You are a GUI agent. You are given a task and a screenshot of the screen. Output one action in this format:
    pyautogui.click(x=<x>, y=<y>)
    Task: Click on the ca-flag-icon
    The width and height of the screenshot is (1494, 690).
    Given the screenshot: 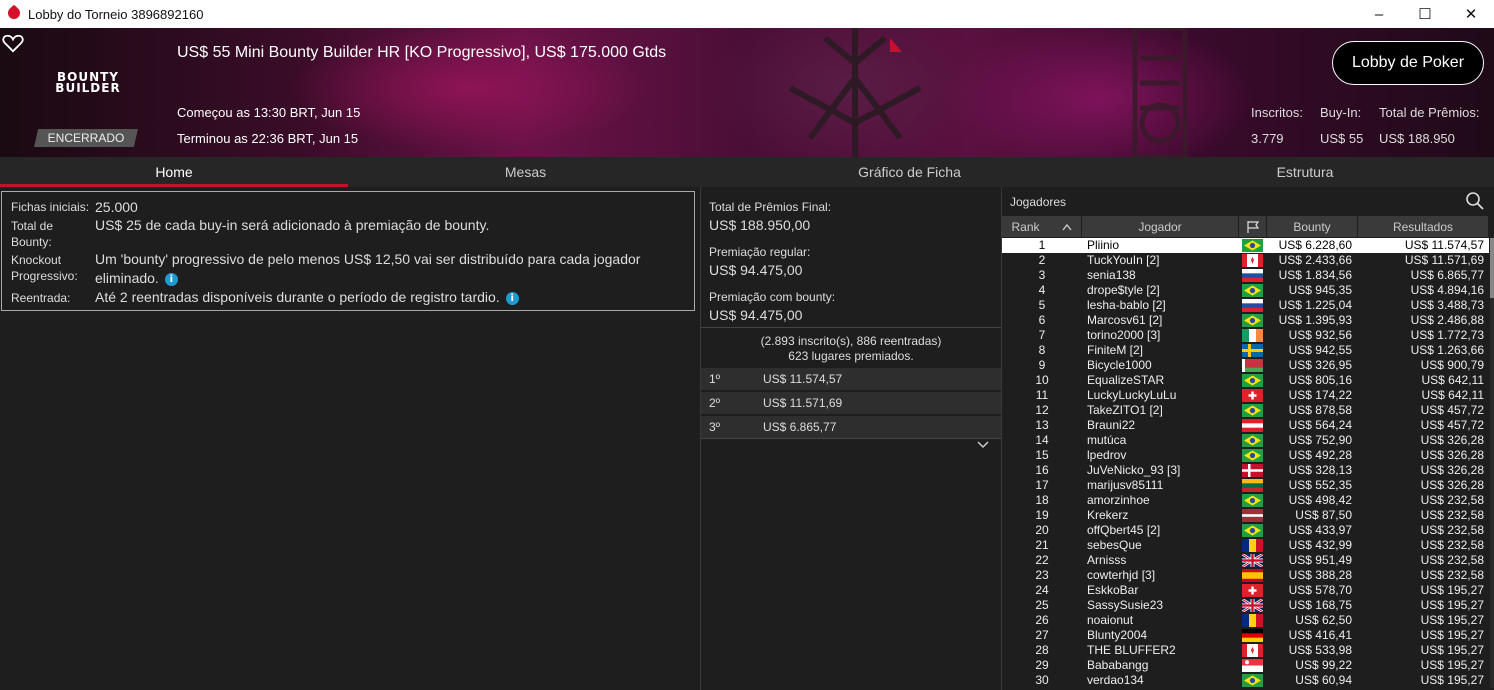 What is the action you would take?
    pyautogui.click(x=1252, y=650)
    